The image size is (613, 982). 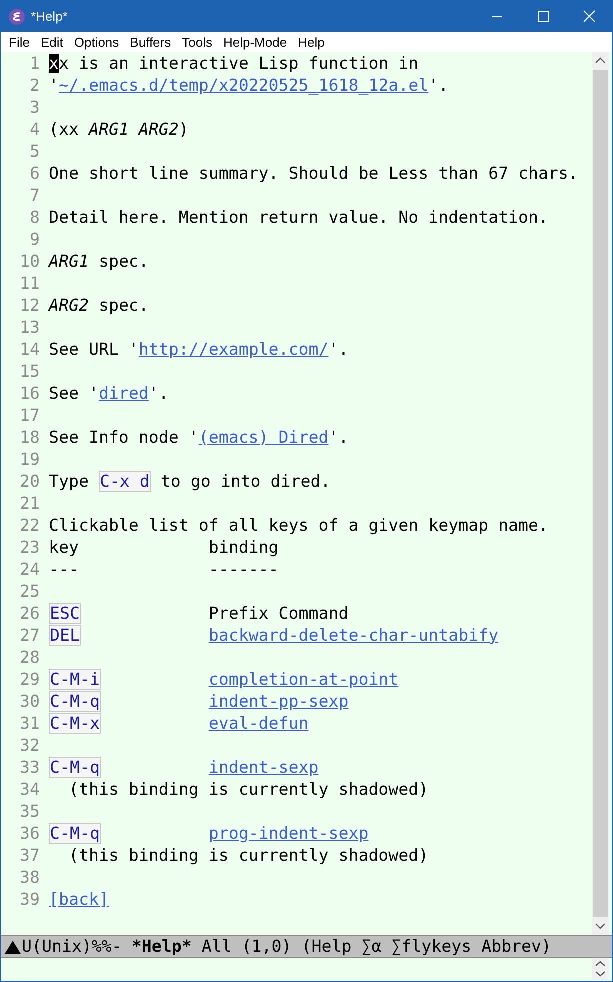 What do you see at coordinates (51, 42) in the screenshot?
I see `menu-item: Edit` at bounding box center [51, 42].